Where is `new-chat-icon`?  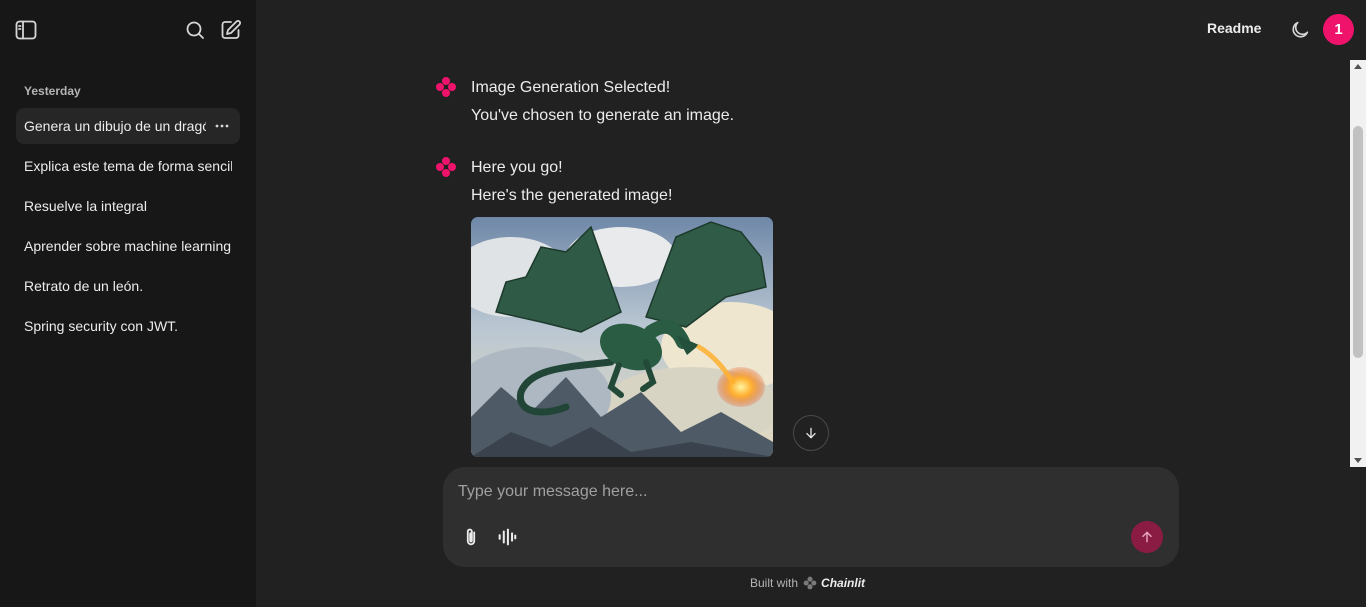 new-chat-icon is located at coordinates (231, 30).